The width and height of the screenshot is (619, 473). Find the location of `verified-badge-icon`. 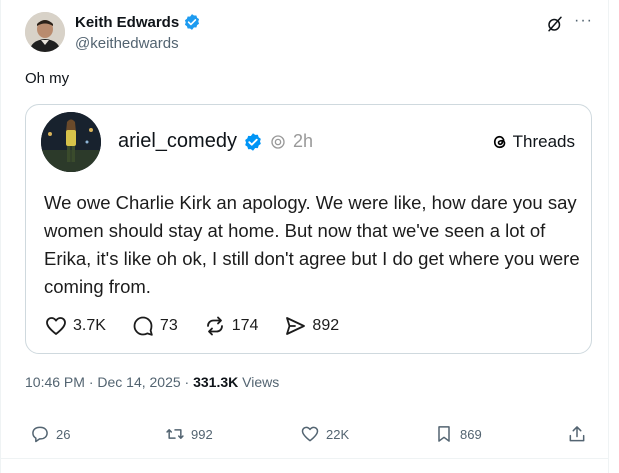

verified-badge-icon is located at coordinates (192, 22).